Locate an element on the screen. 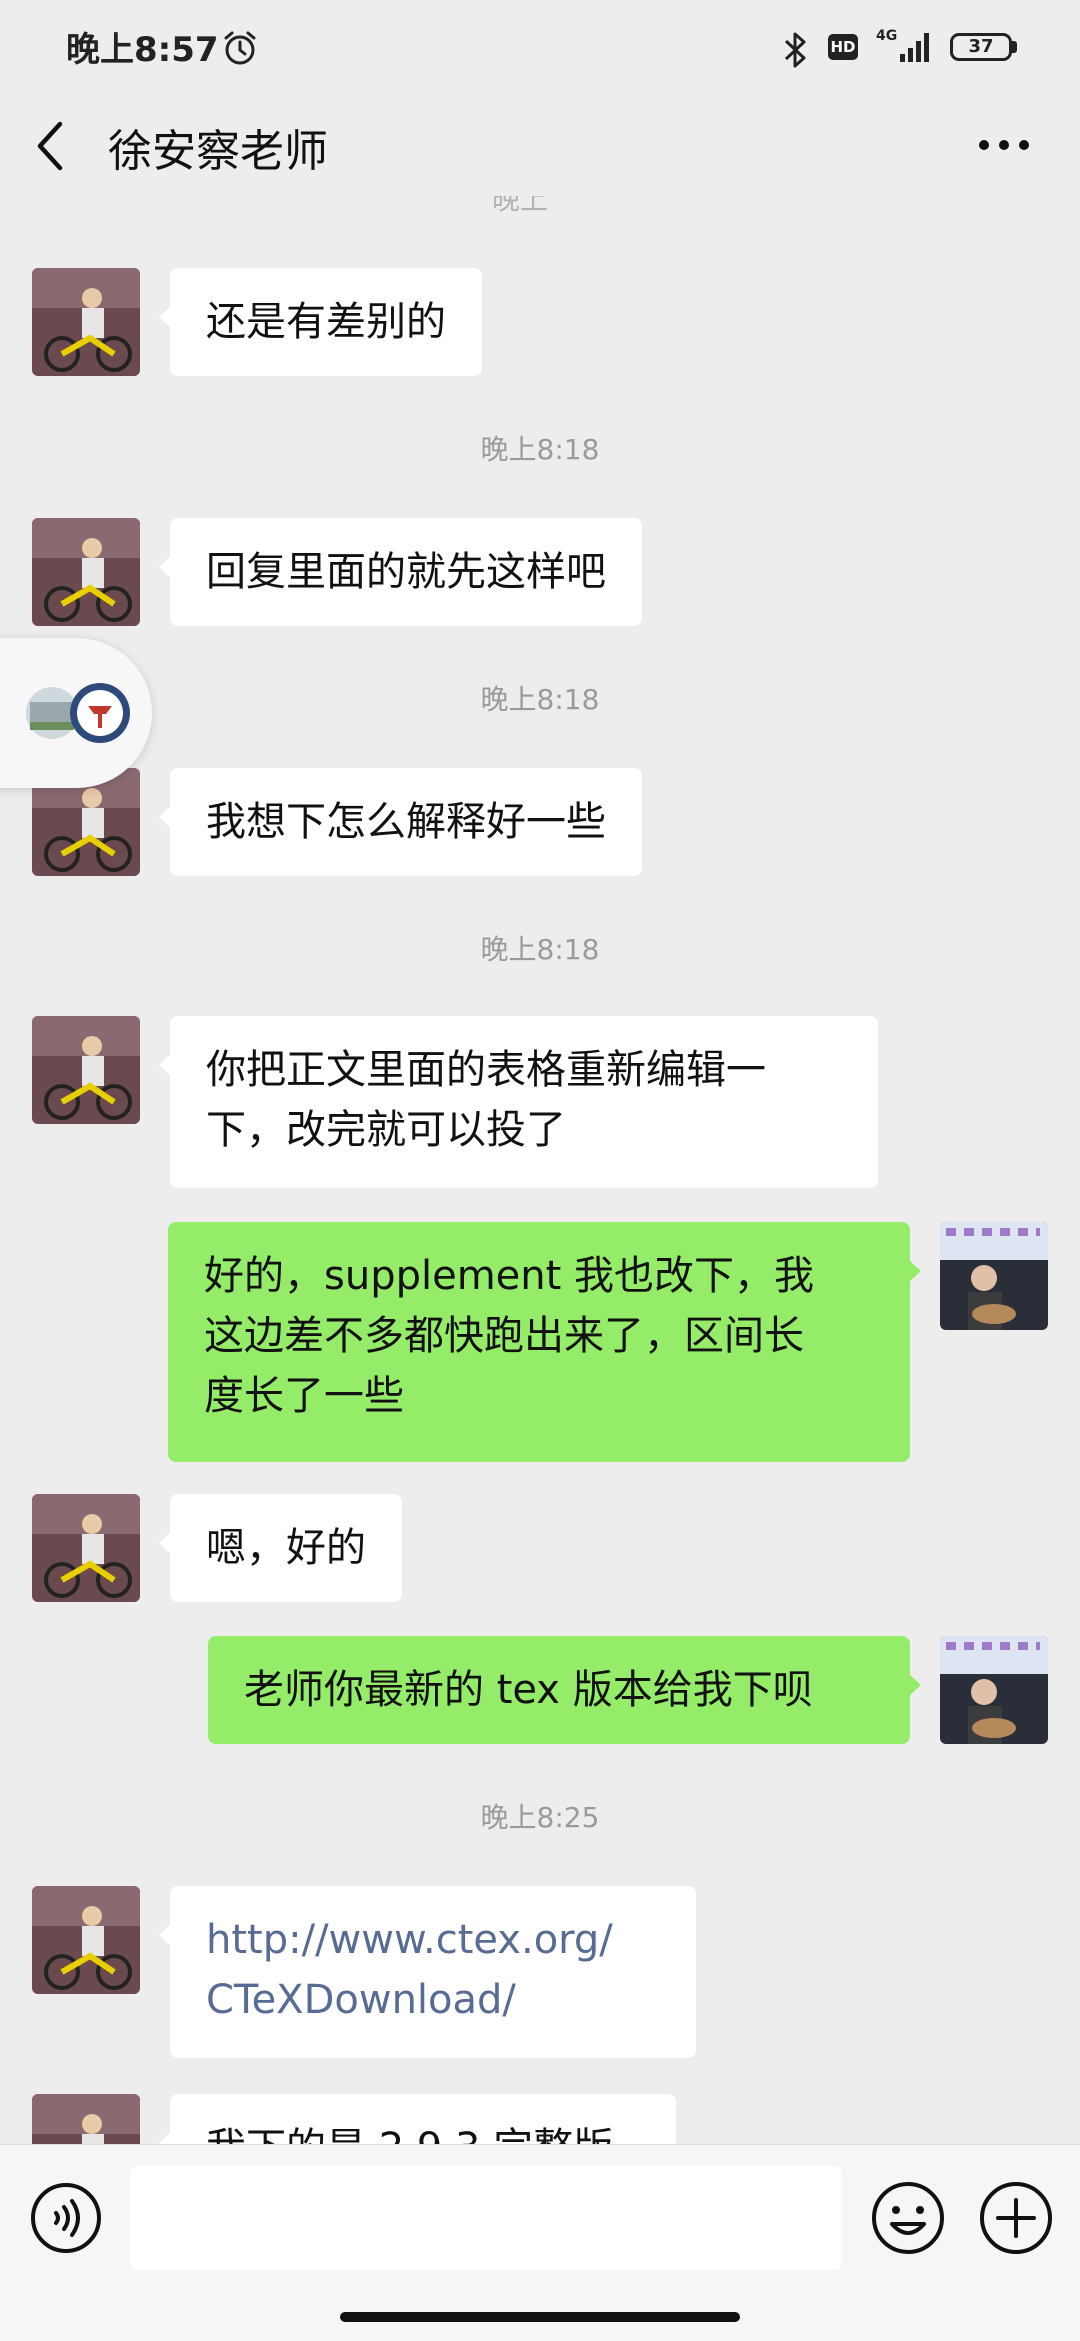 This screenshot has height=2341, width=1080. message-bubble-incoming: 嗯，好的 is located at coordinates (280, 1548).